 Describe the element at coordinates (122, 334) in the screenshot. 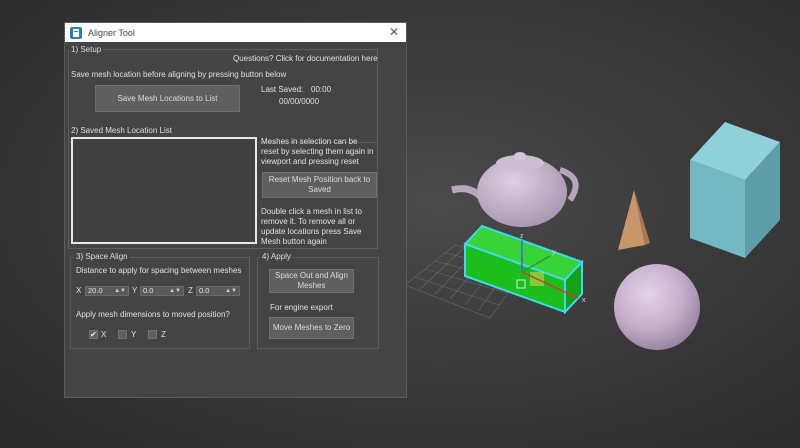

I see `apply-dims-y-checkbox` at that location.